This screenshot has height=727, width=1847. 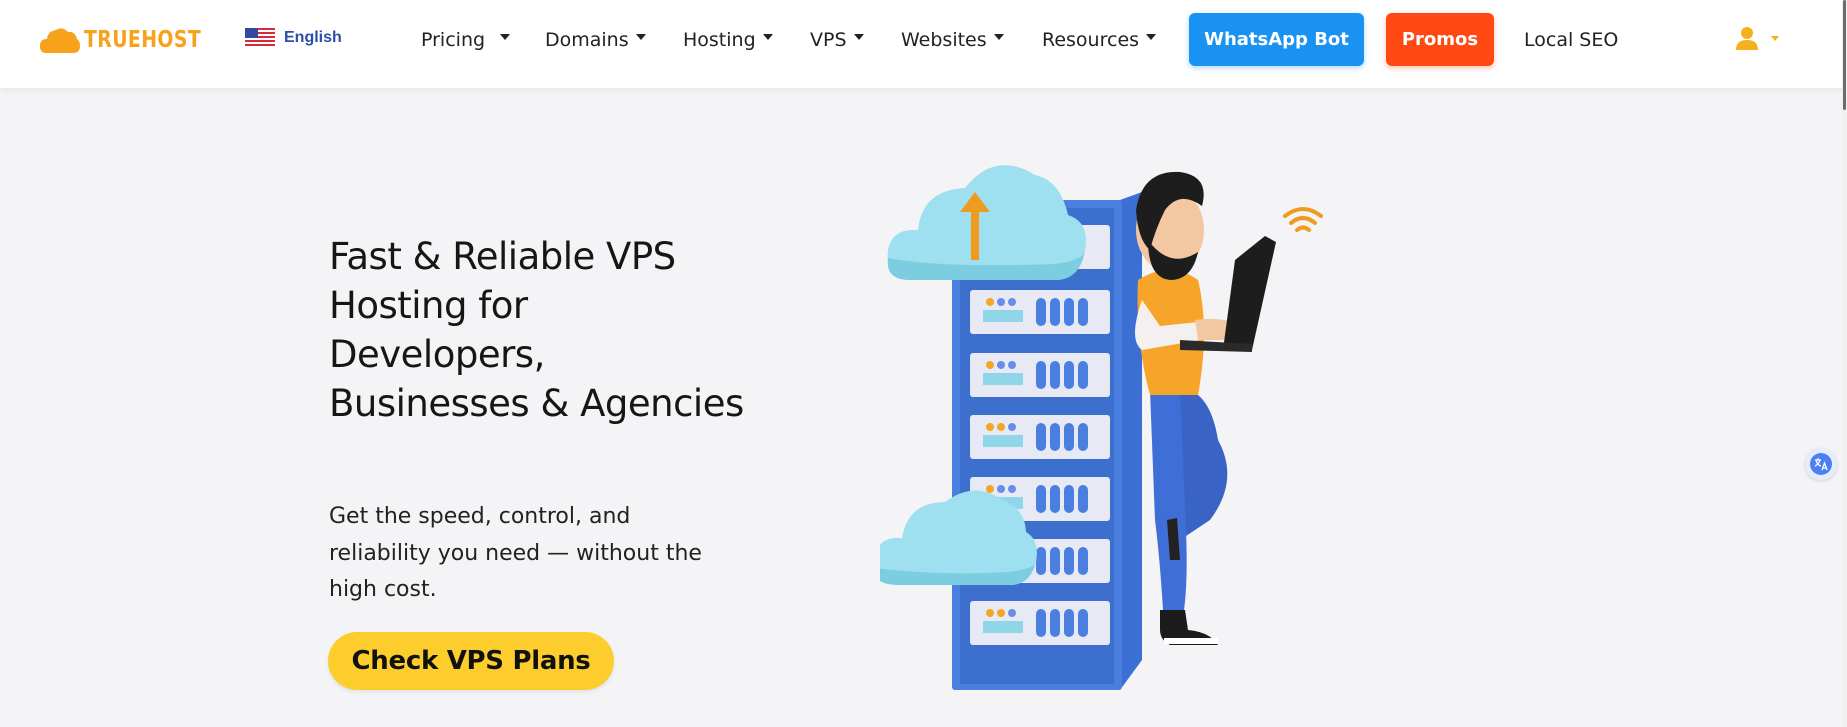 I want to click on nav-websites: Websites, so click(x=952, y=40).